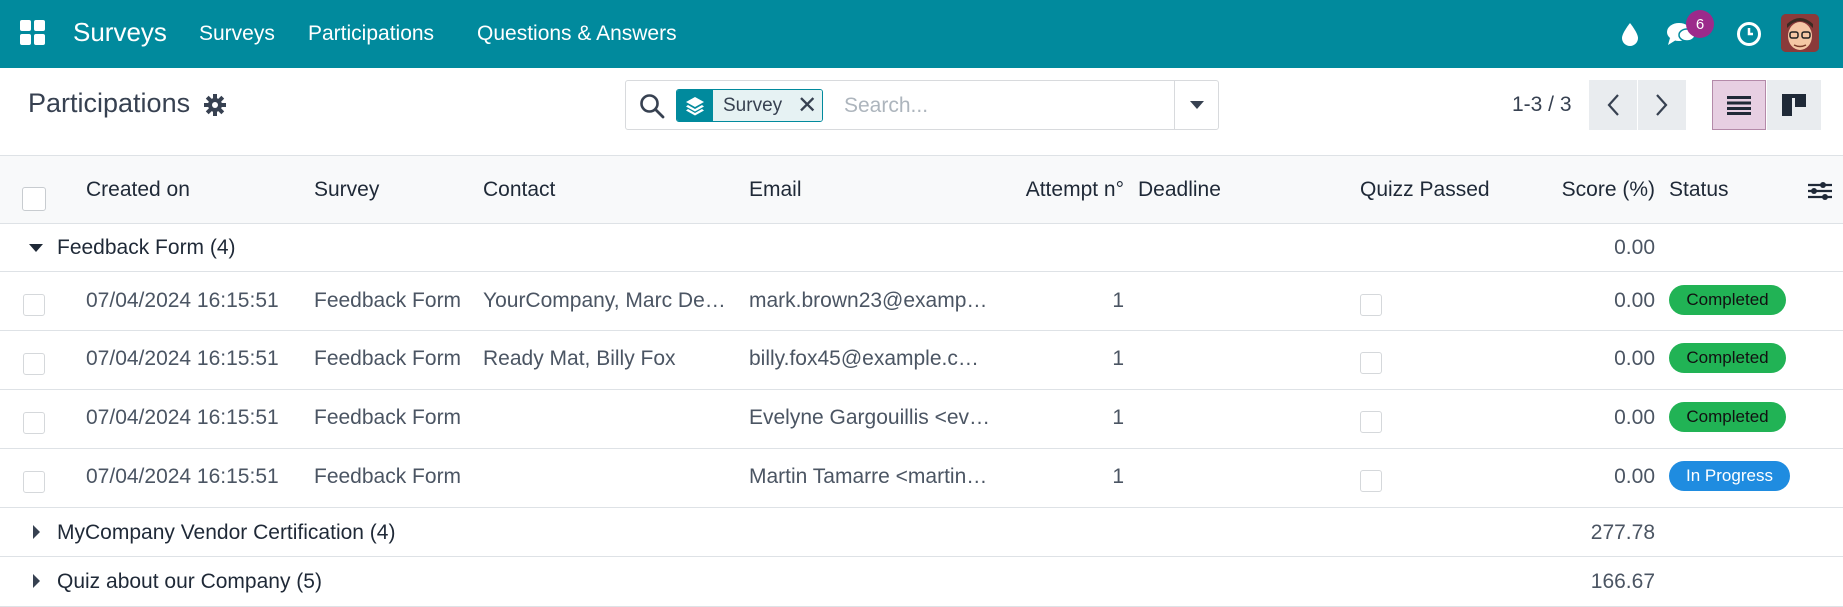 This screenshot has height=607, width=1843. I want to click on chevron-right-icon, so click(1662, 105).